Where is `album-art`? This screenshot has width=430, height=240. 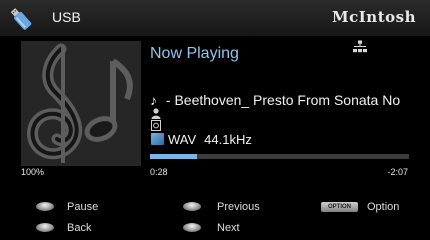
album-art is located at coordinates (81, 103).